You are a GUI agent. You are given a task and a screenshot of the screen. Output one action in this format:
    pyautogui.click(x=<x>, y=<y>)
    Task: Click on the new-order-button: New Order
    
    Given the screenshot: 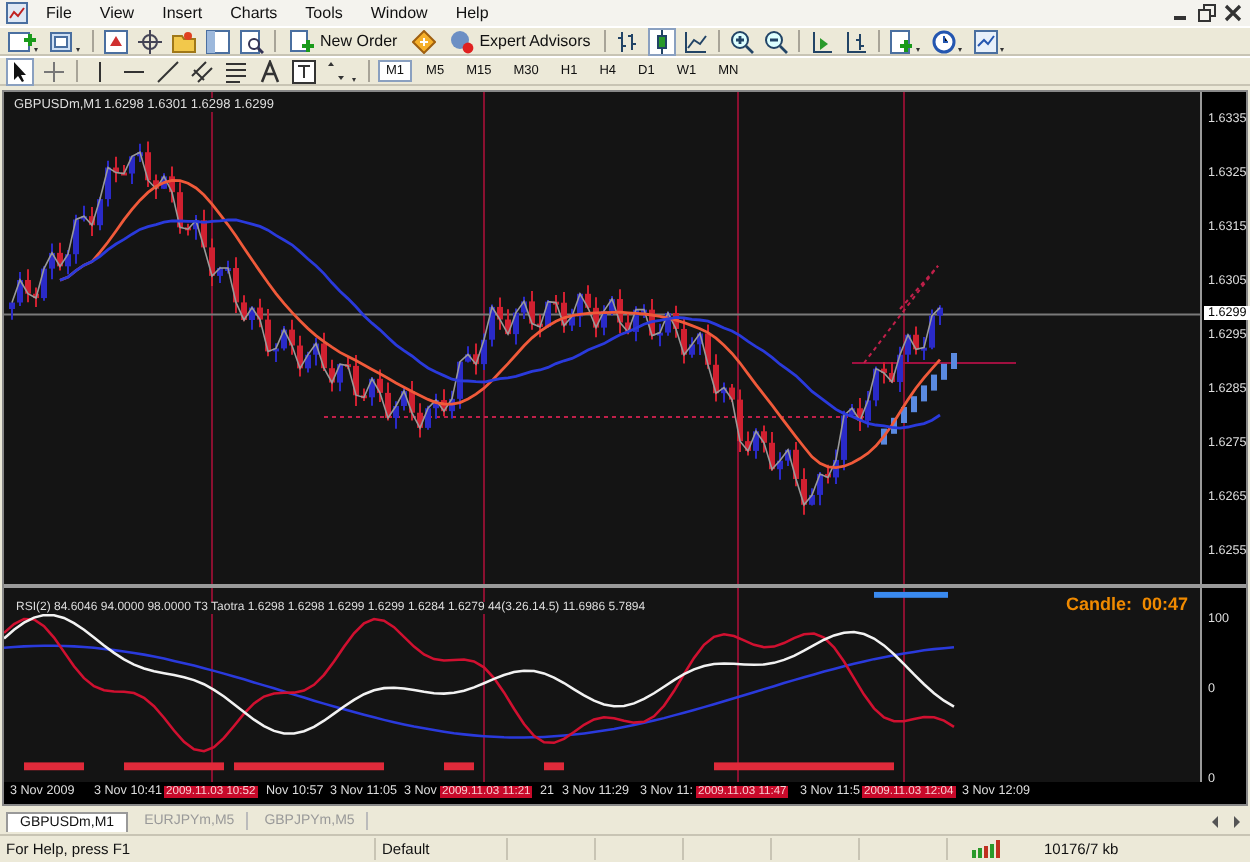 What is the action you would take?
    pyautogui.click(x=344, y=41)
    